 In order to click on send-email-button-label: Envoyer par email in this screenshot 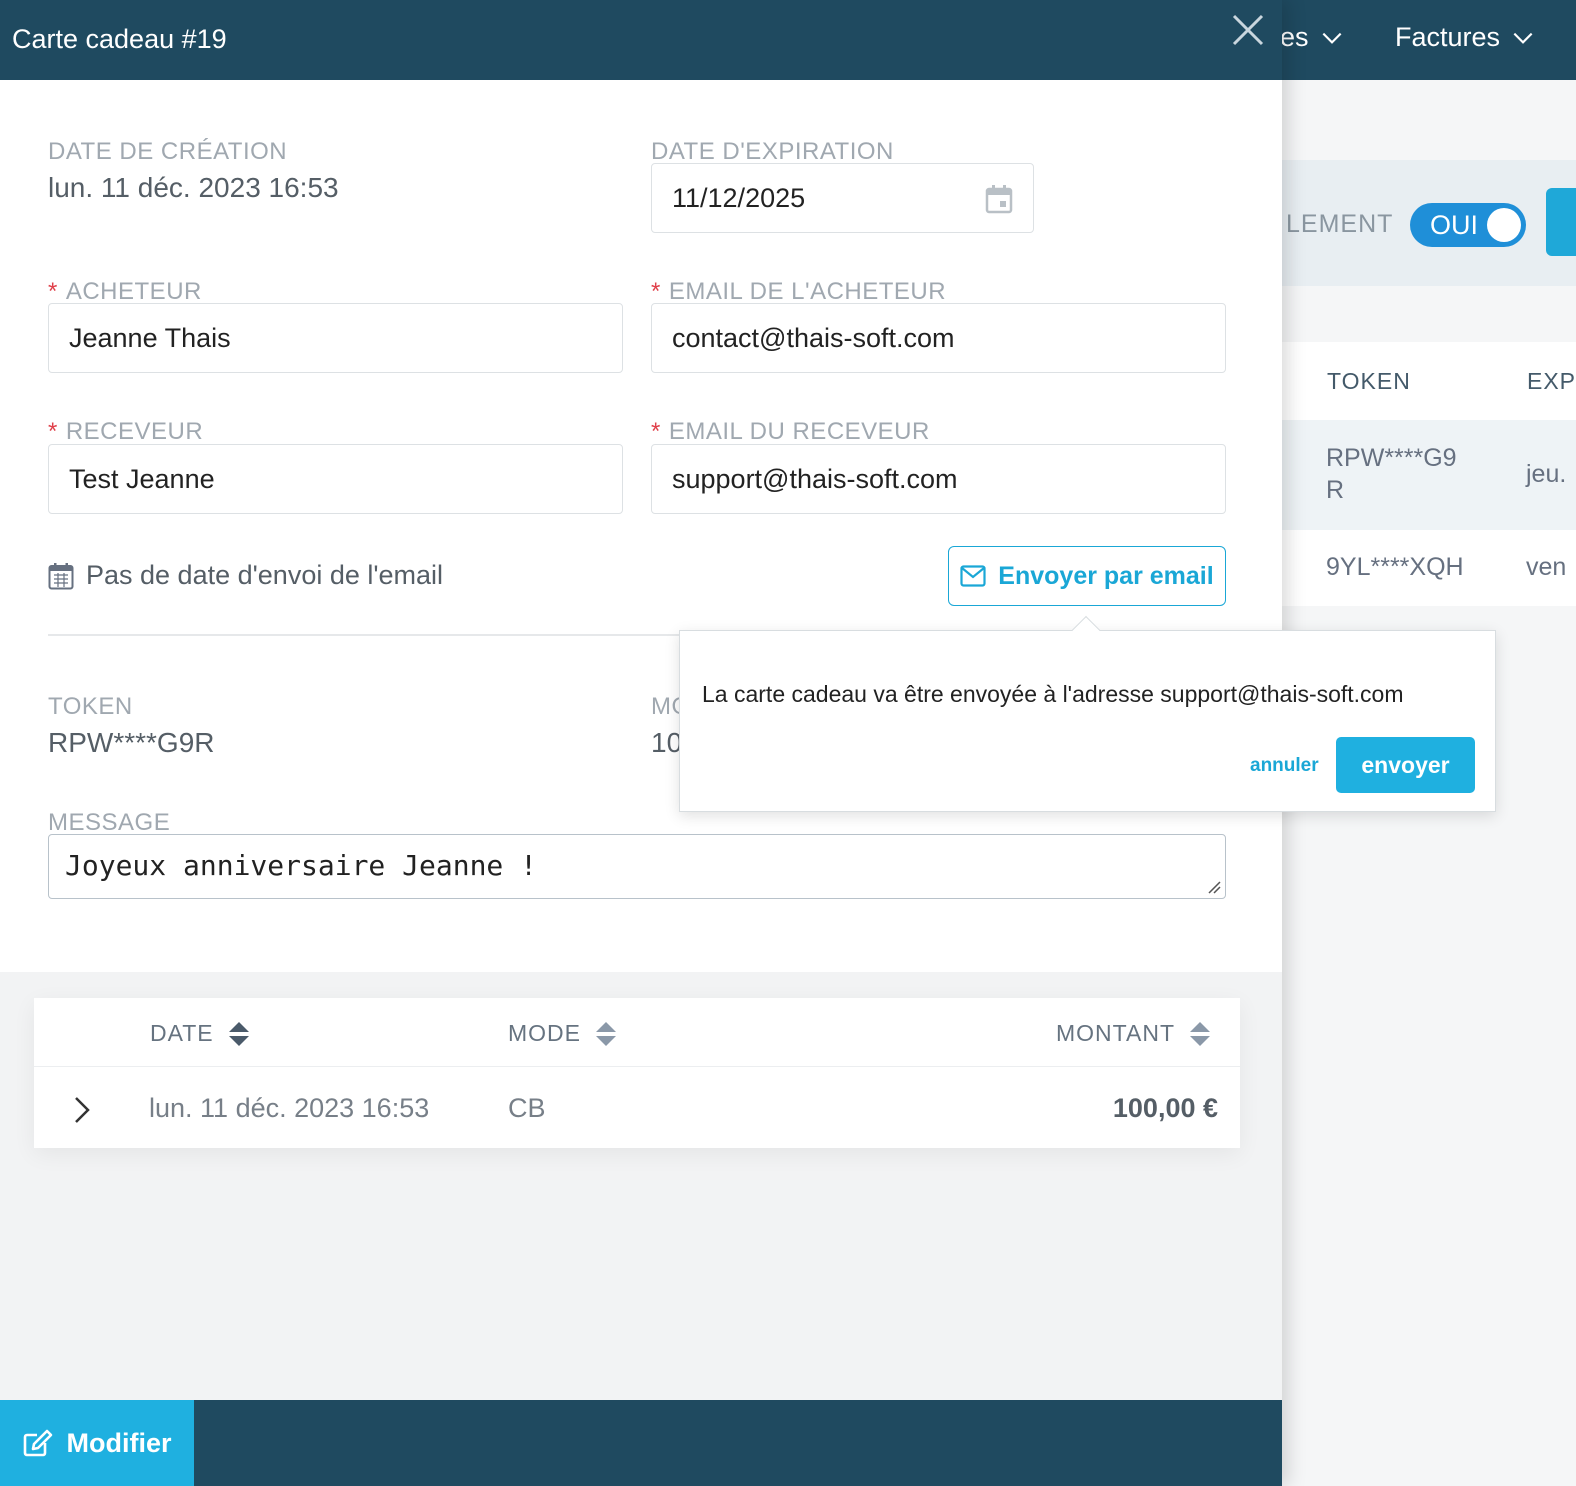, I will do `click(1106, 575)`.